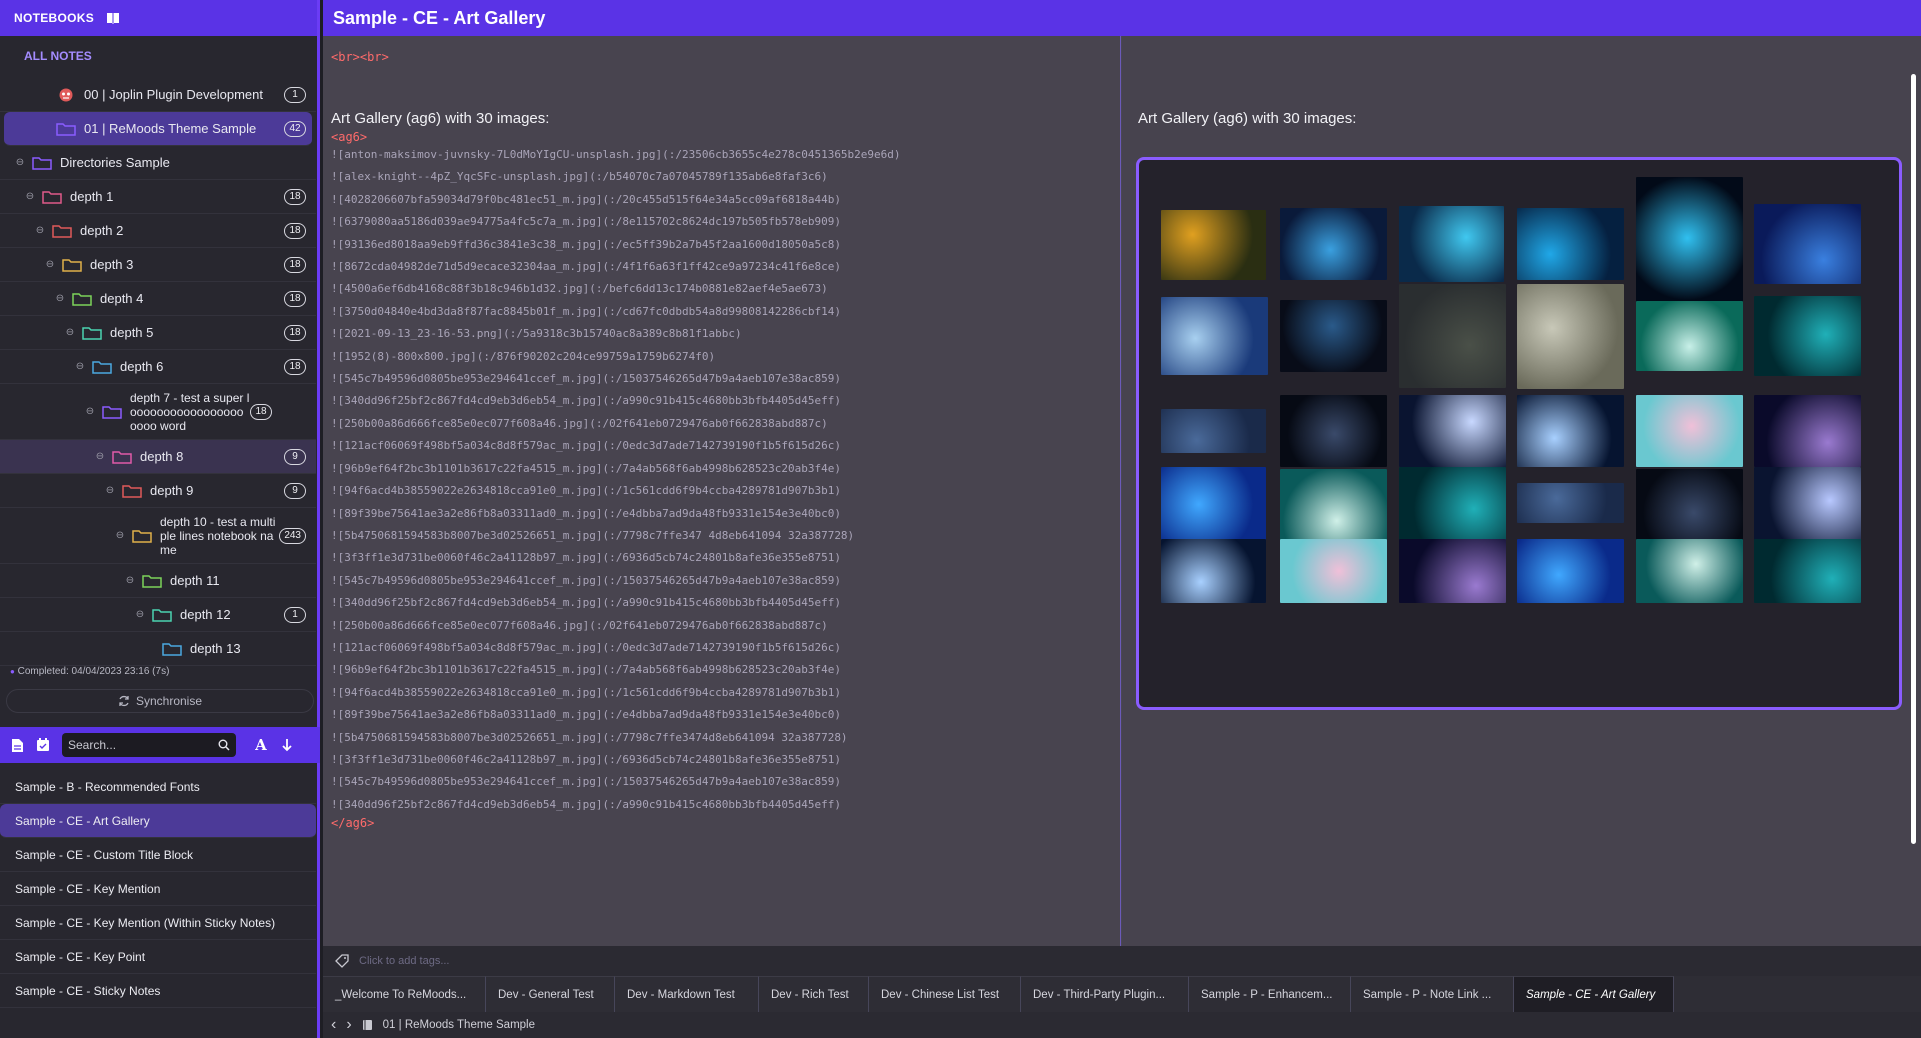  What do you see at coordinates (158, 581) in the screenshot?
I see `notebook-item: ⊖ depth 11` at bounding box center [158, 581].